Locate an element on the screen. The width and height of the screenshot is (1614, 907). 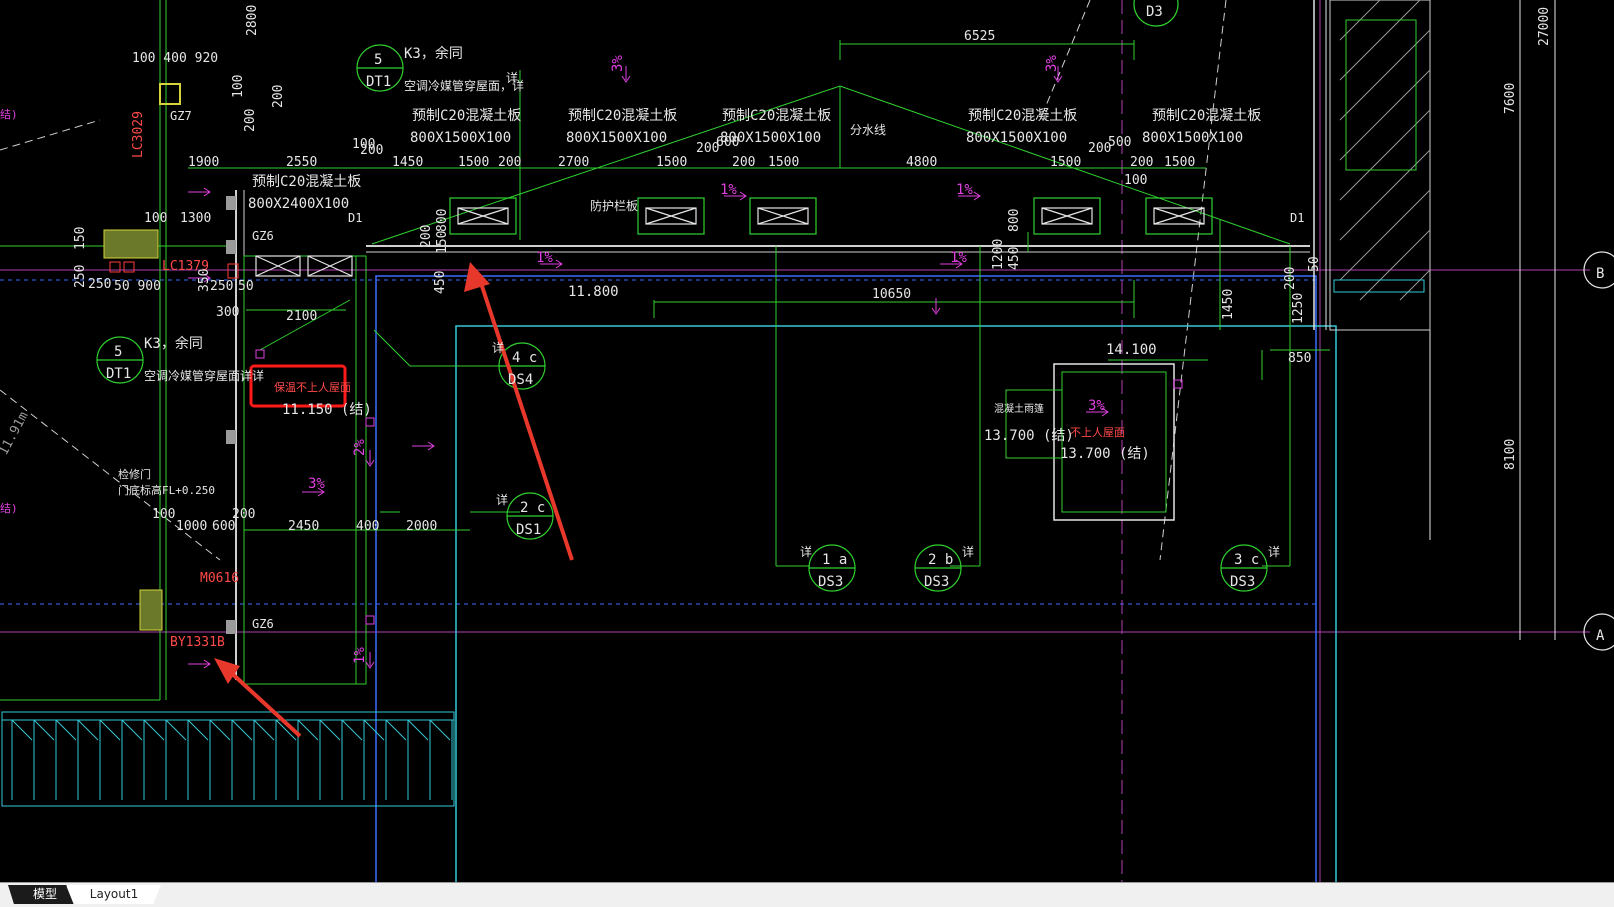
slope-8: 1% is located at coordinates (360, 655).